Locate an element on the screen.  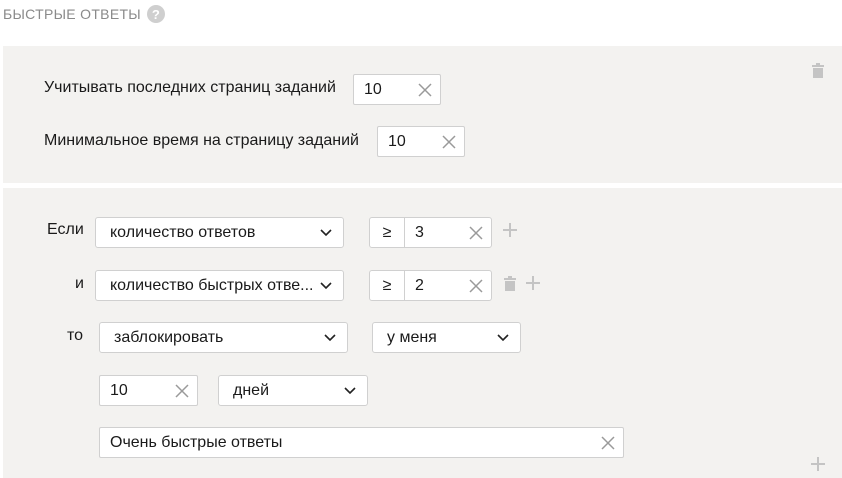
reason-input: Очень быстрые ответы is located at coordinates (361, 442).